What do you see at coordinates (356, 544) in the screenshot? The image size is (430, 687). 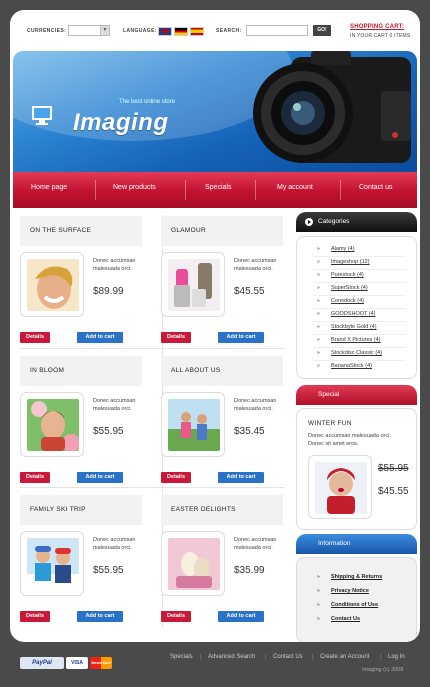 I see `information-header: Information` at bounding box center [356, 544].